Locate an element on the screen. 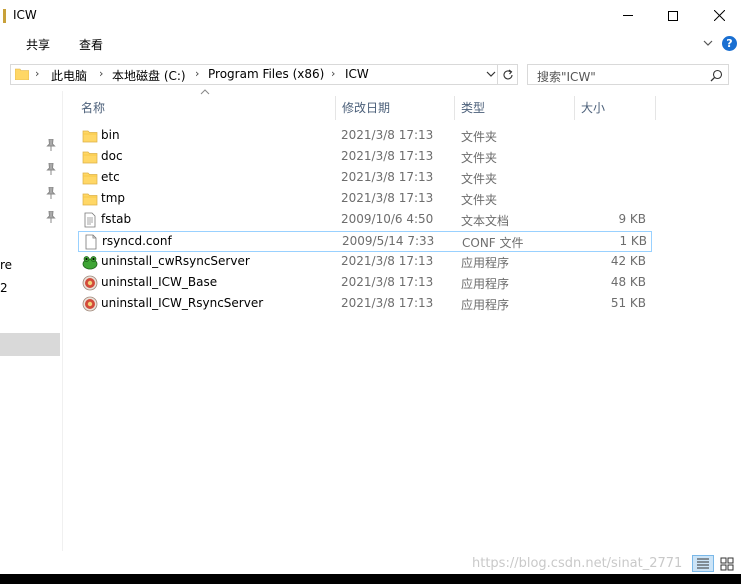  search-placeholder: 搜索"ICW" is located at coordinates (566, 77).